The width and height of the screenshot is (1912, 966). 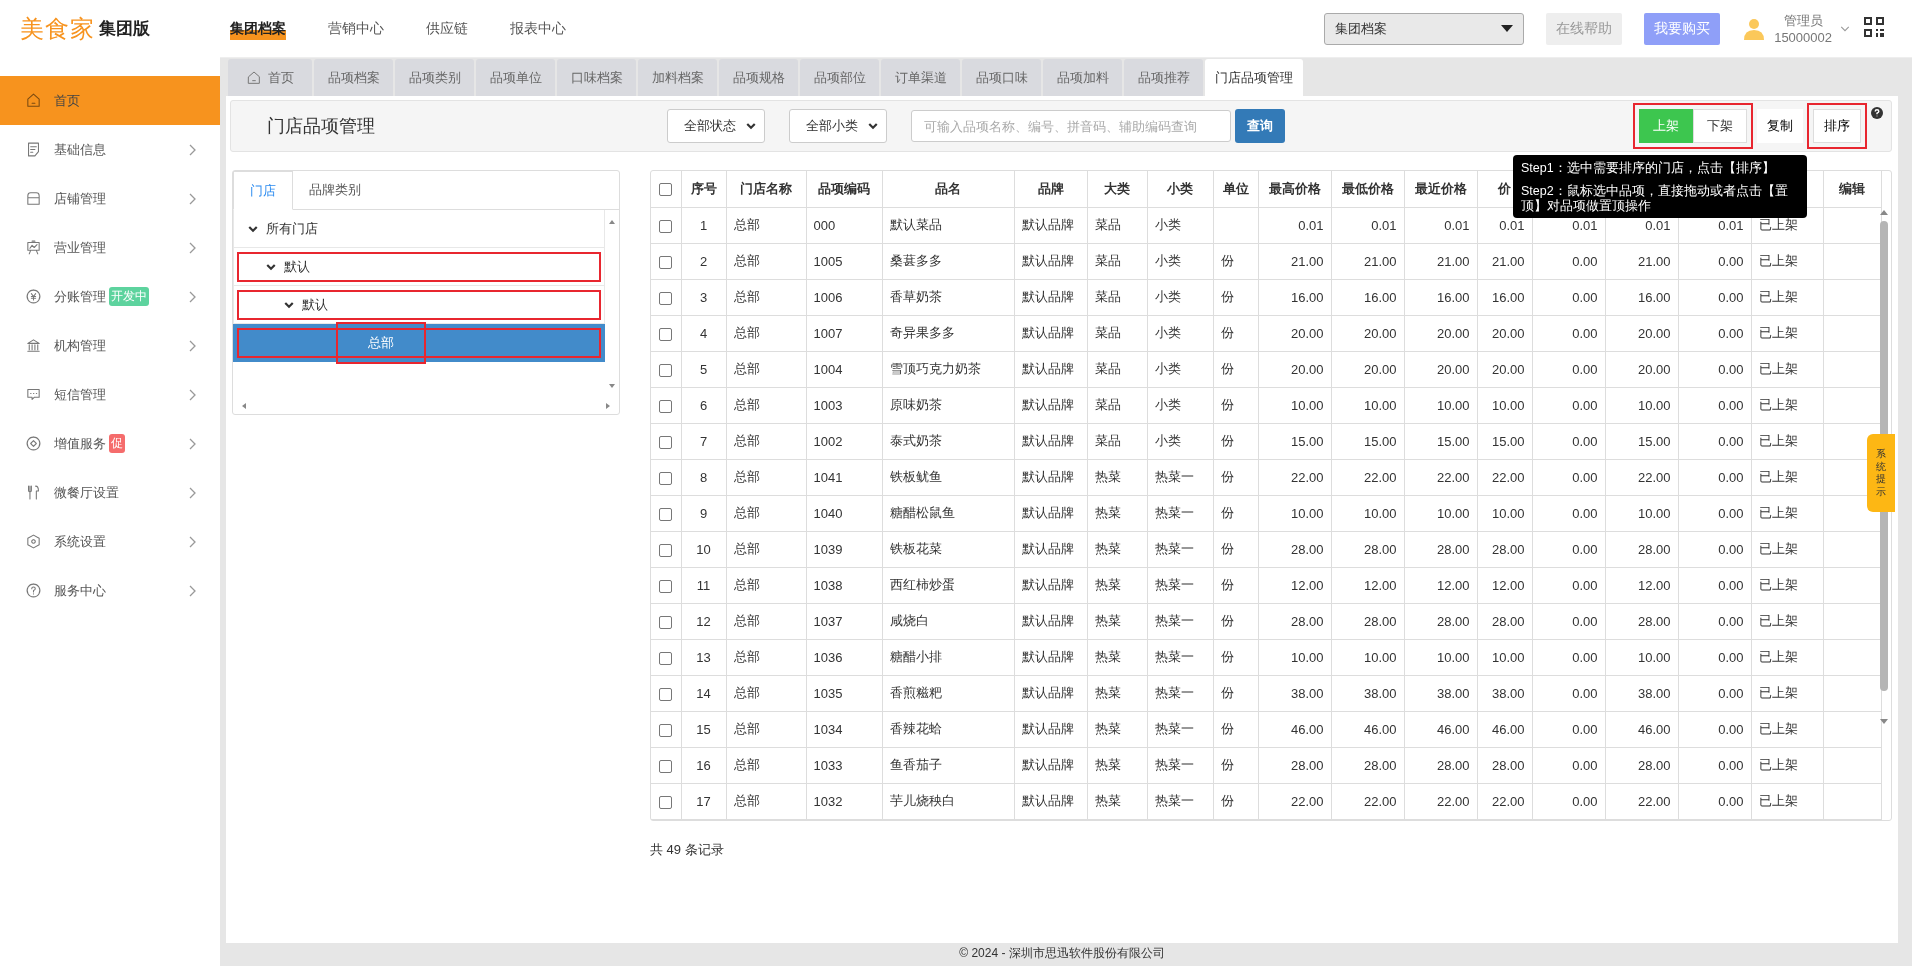 I want to click on sidebar-item: 增值服务 促, so click(x=110, y=443).